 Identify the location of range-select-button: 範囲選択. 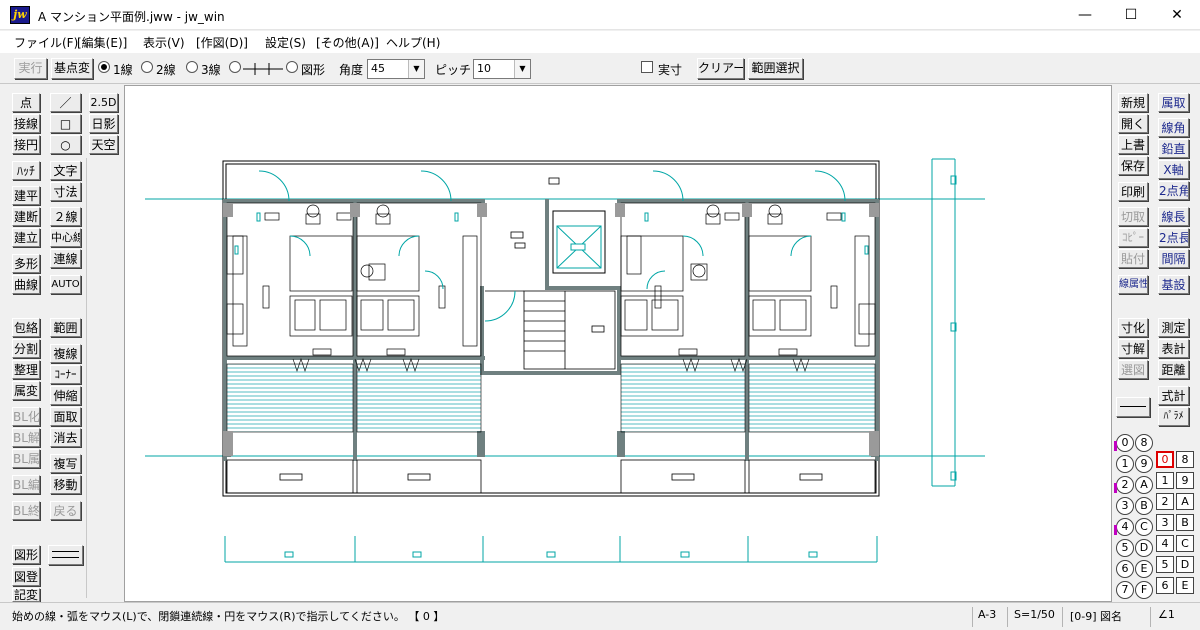
(775, 68).